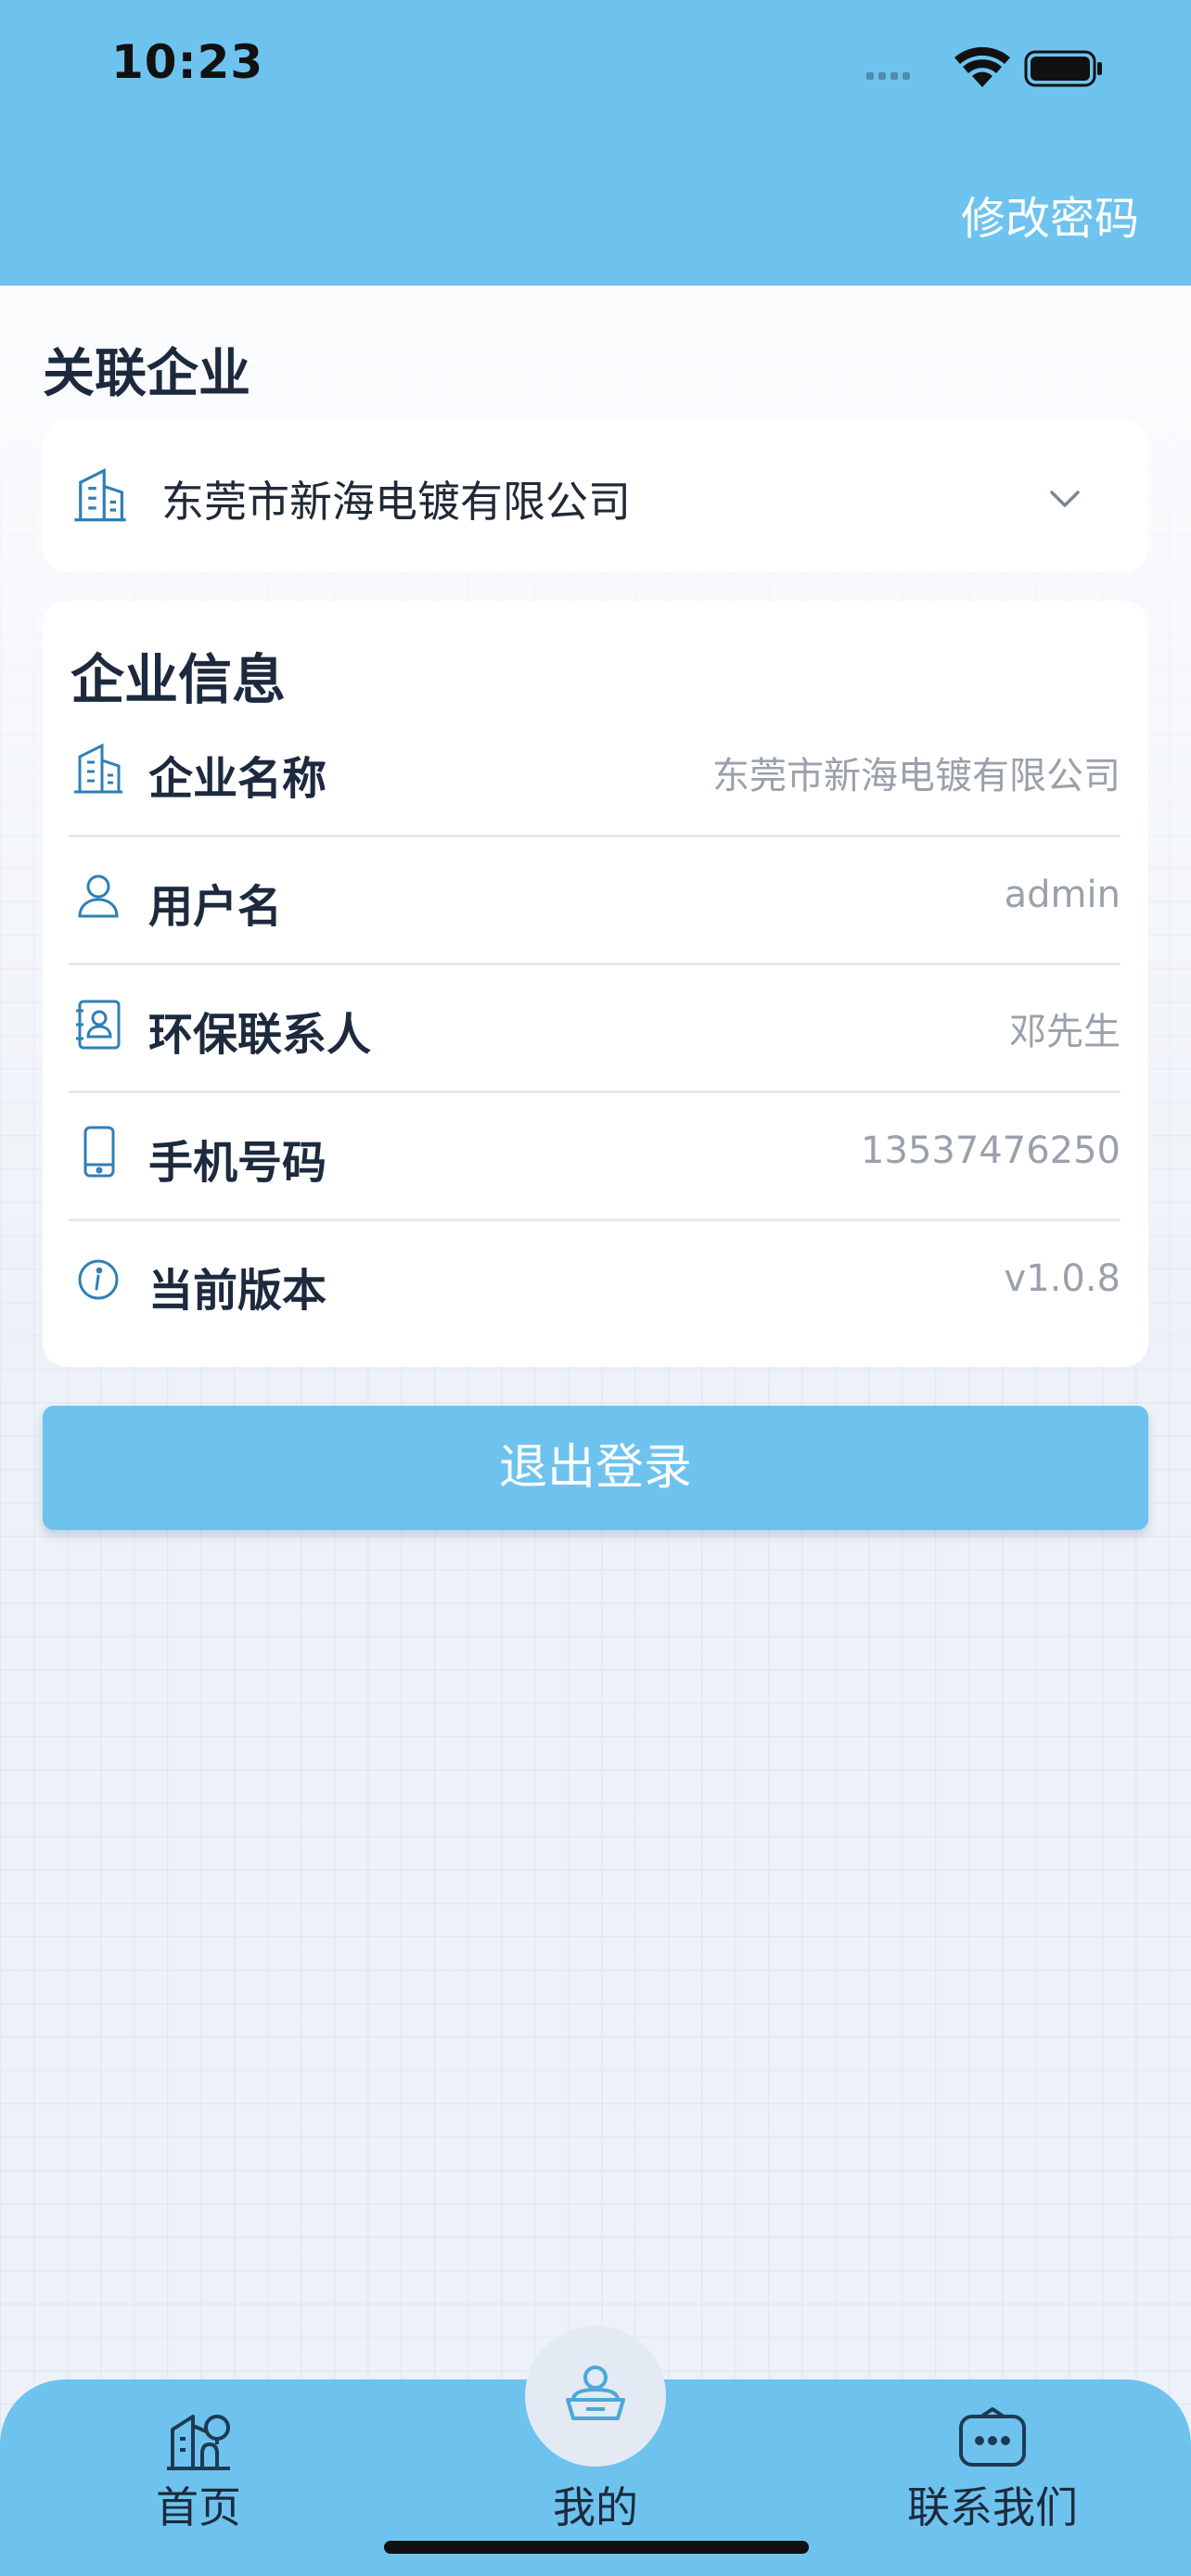 Image resolution: width=1191 pixels, height=2576 pixels. Describe the element at coordinates (595, 1468) in the screenshot. I see `logout-button: 退出登录` at that location.